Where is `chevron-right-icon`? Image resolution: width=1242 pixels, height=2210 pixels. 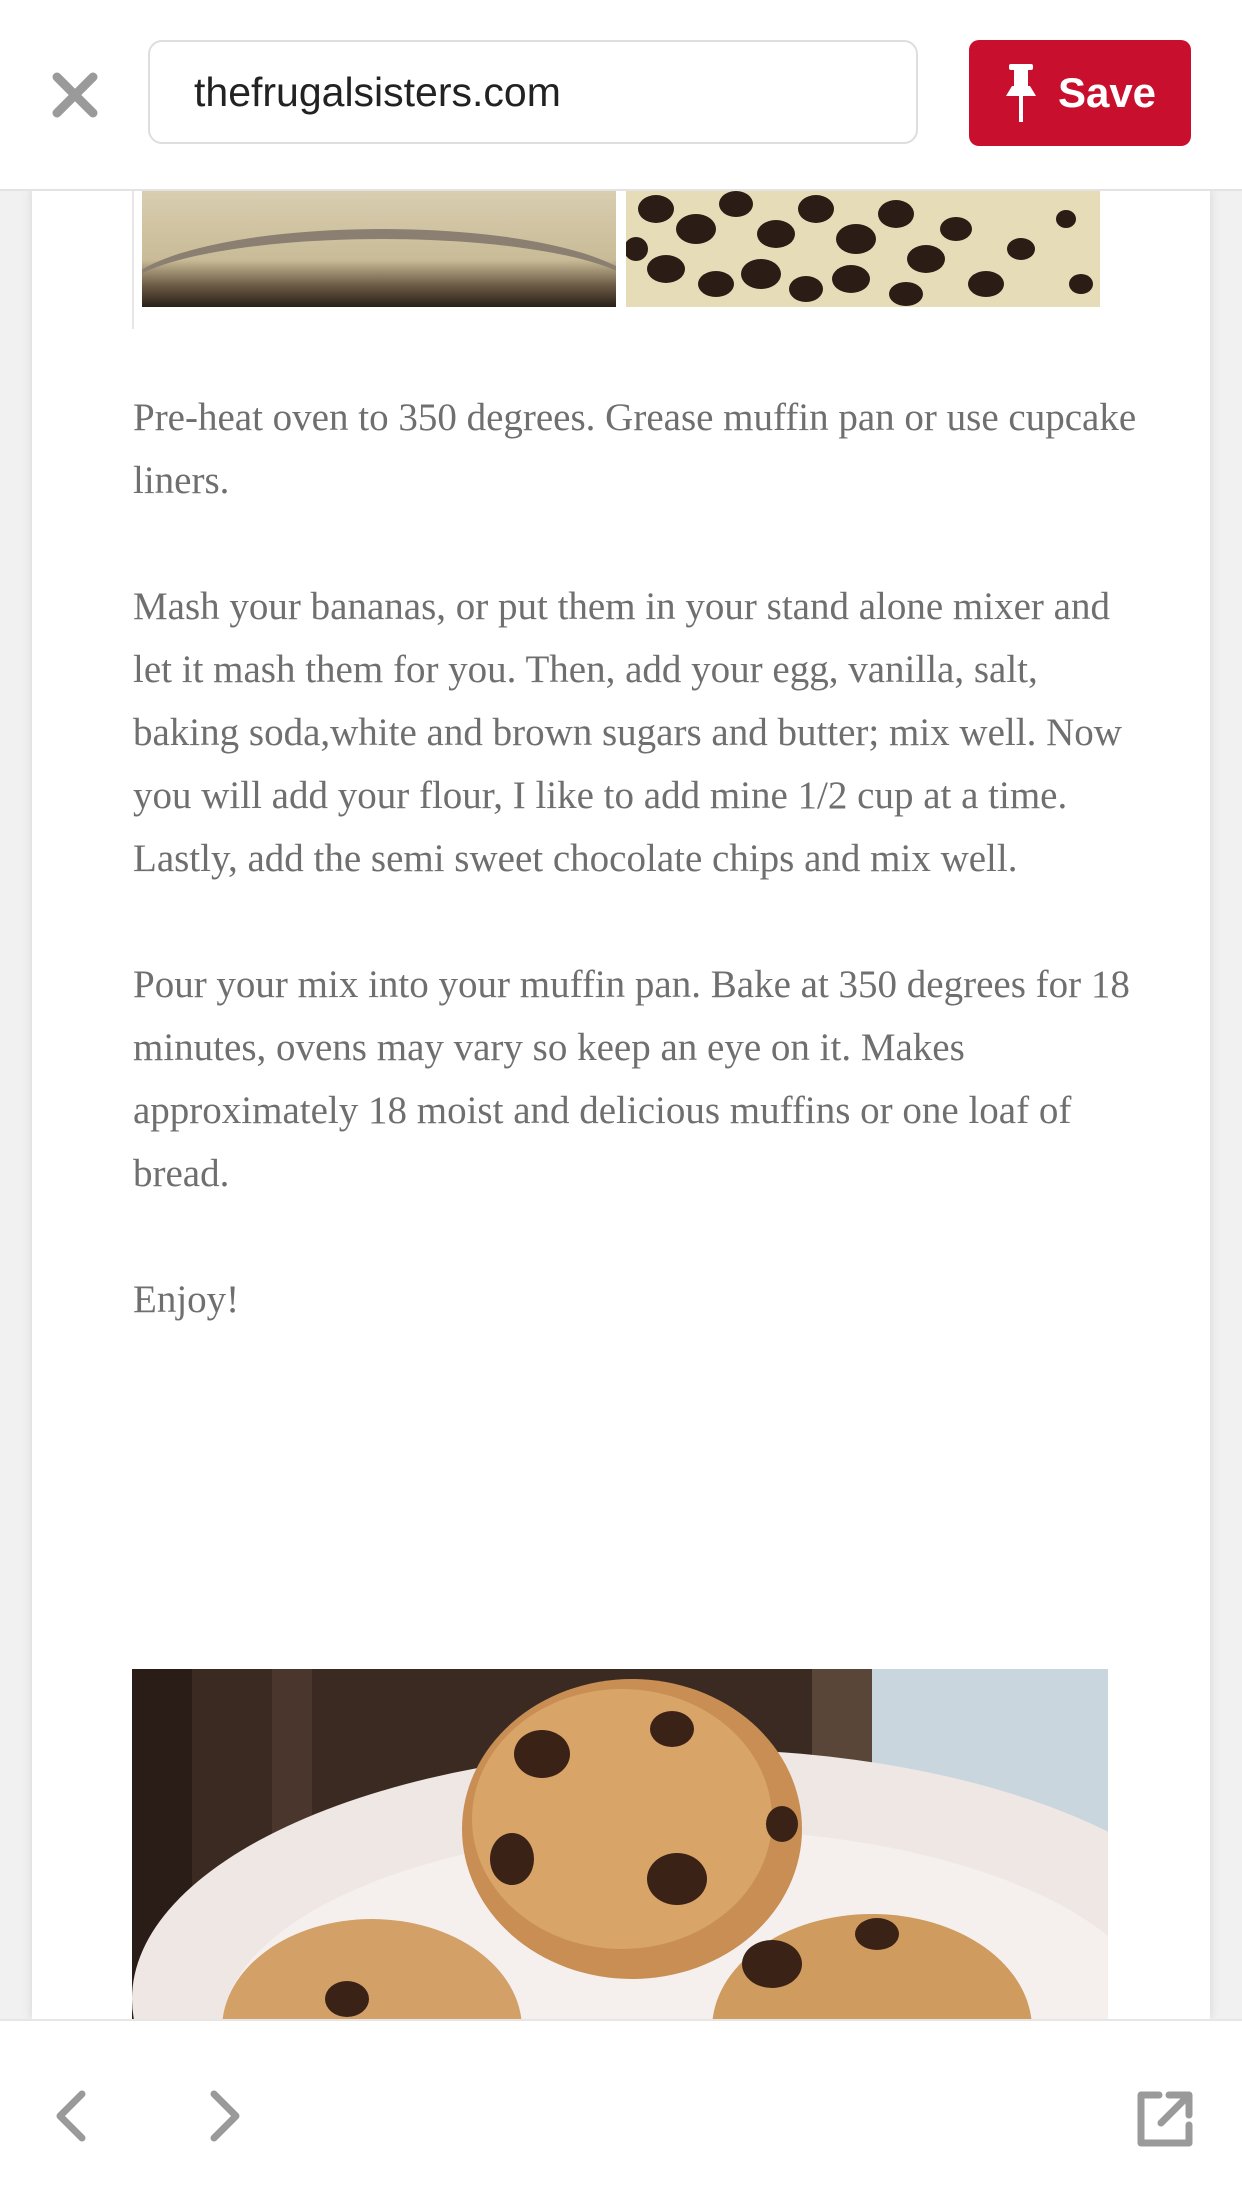
chevron-right-icon is located at coordinates (225, 2116).